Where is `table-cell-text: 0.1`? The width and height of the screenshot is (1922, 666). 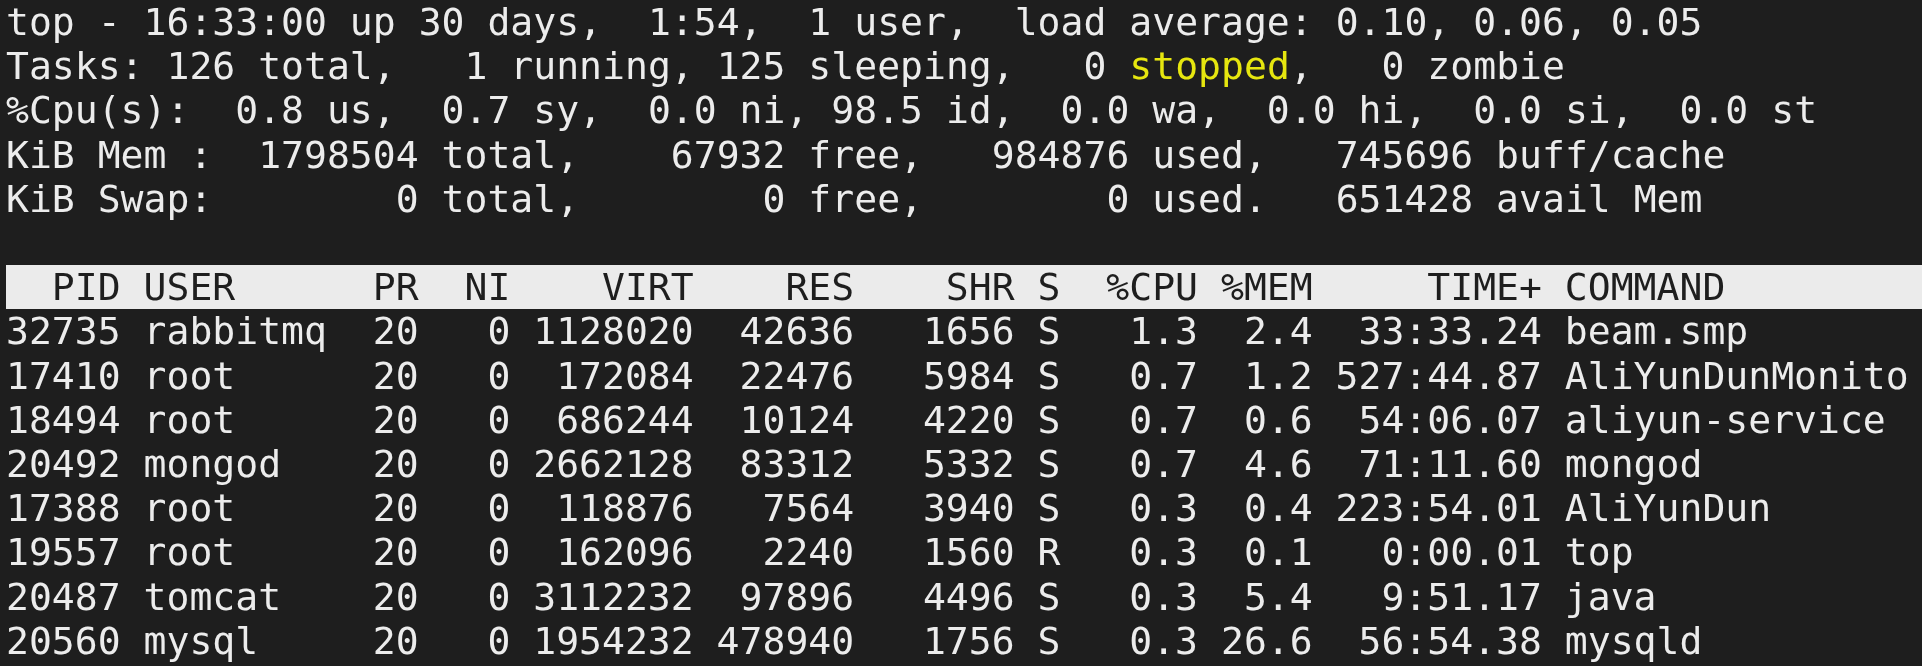 table-cell-text: 0.1 is located at coordinates (1277, 552).